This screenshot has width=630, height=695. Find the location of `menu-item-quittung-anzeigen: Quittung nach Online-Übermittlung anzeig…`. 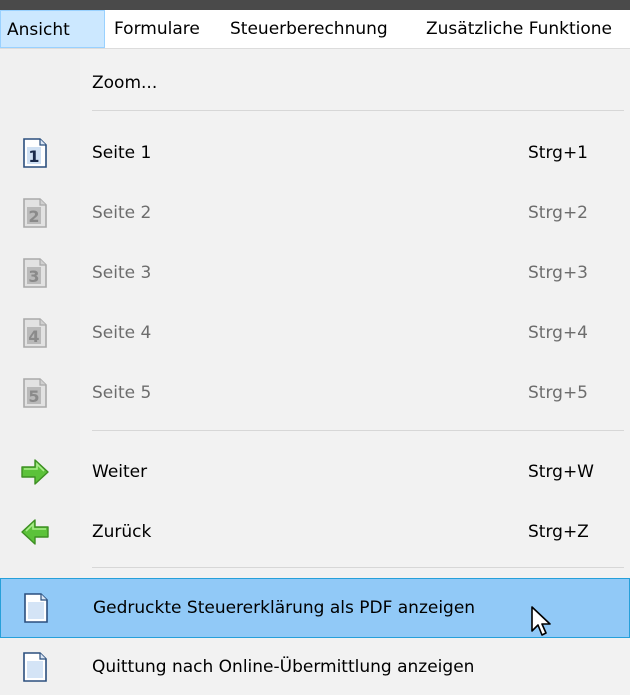

menu-item-quittung-anzeigen: Quittung nach Online-Übermittlung anzeig… is located at coordinates (315, 667).